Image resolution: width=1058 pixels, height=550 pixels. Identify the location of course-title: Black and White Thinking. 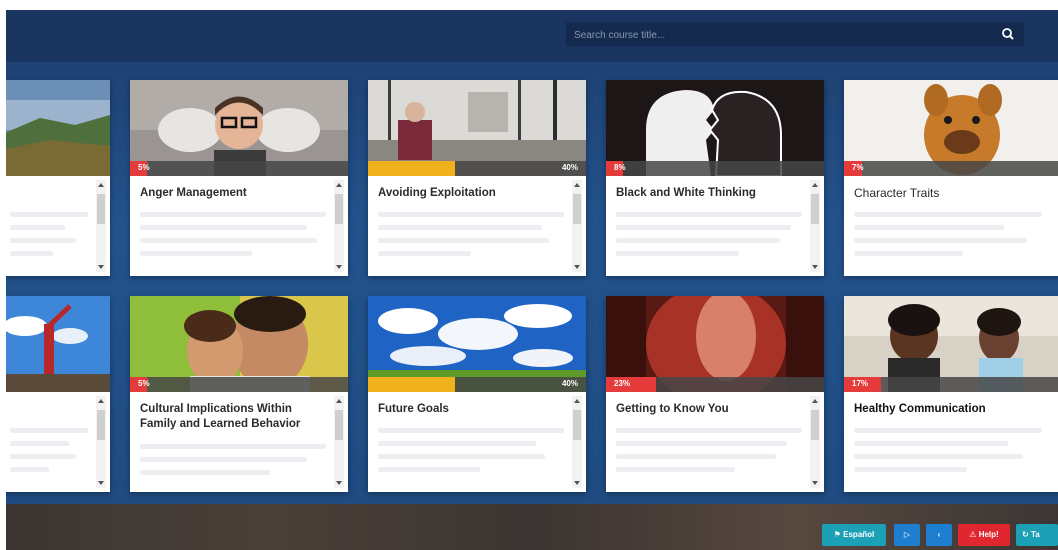
(709, 193).